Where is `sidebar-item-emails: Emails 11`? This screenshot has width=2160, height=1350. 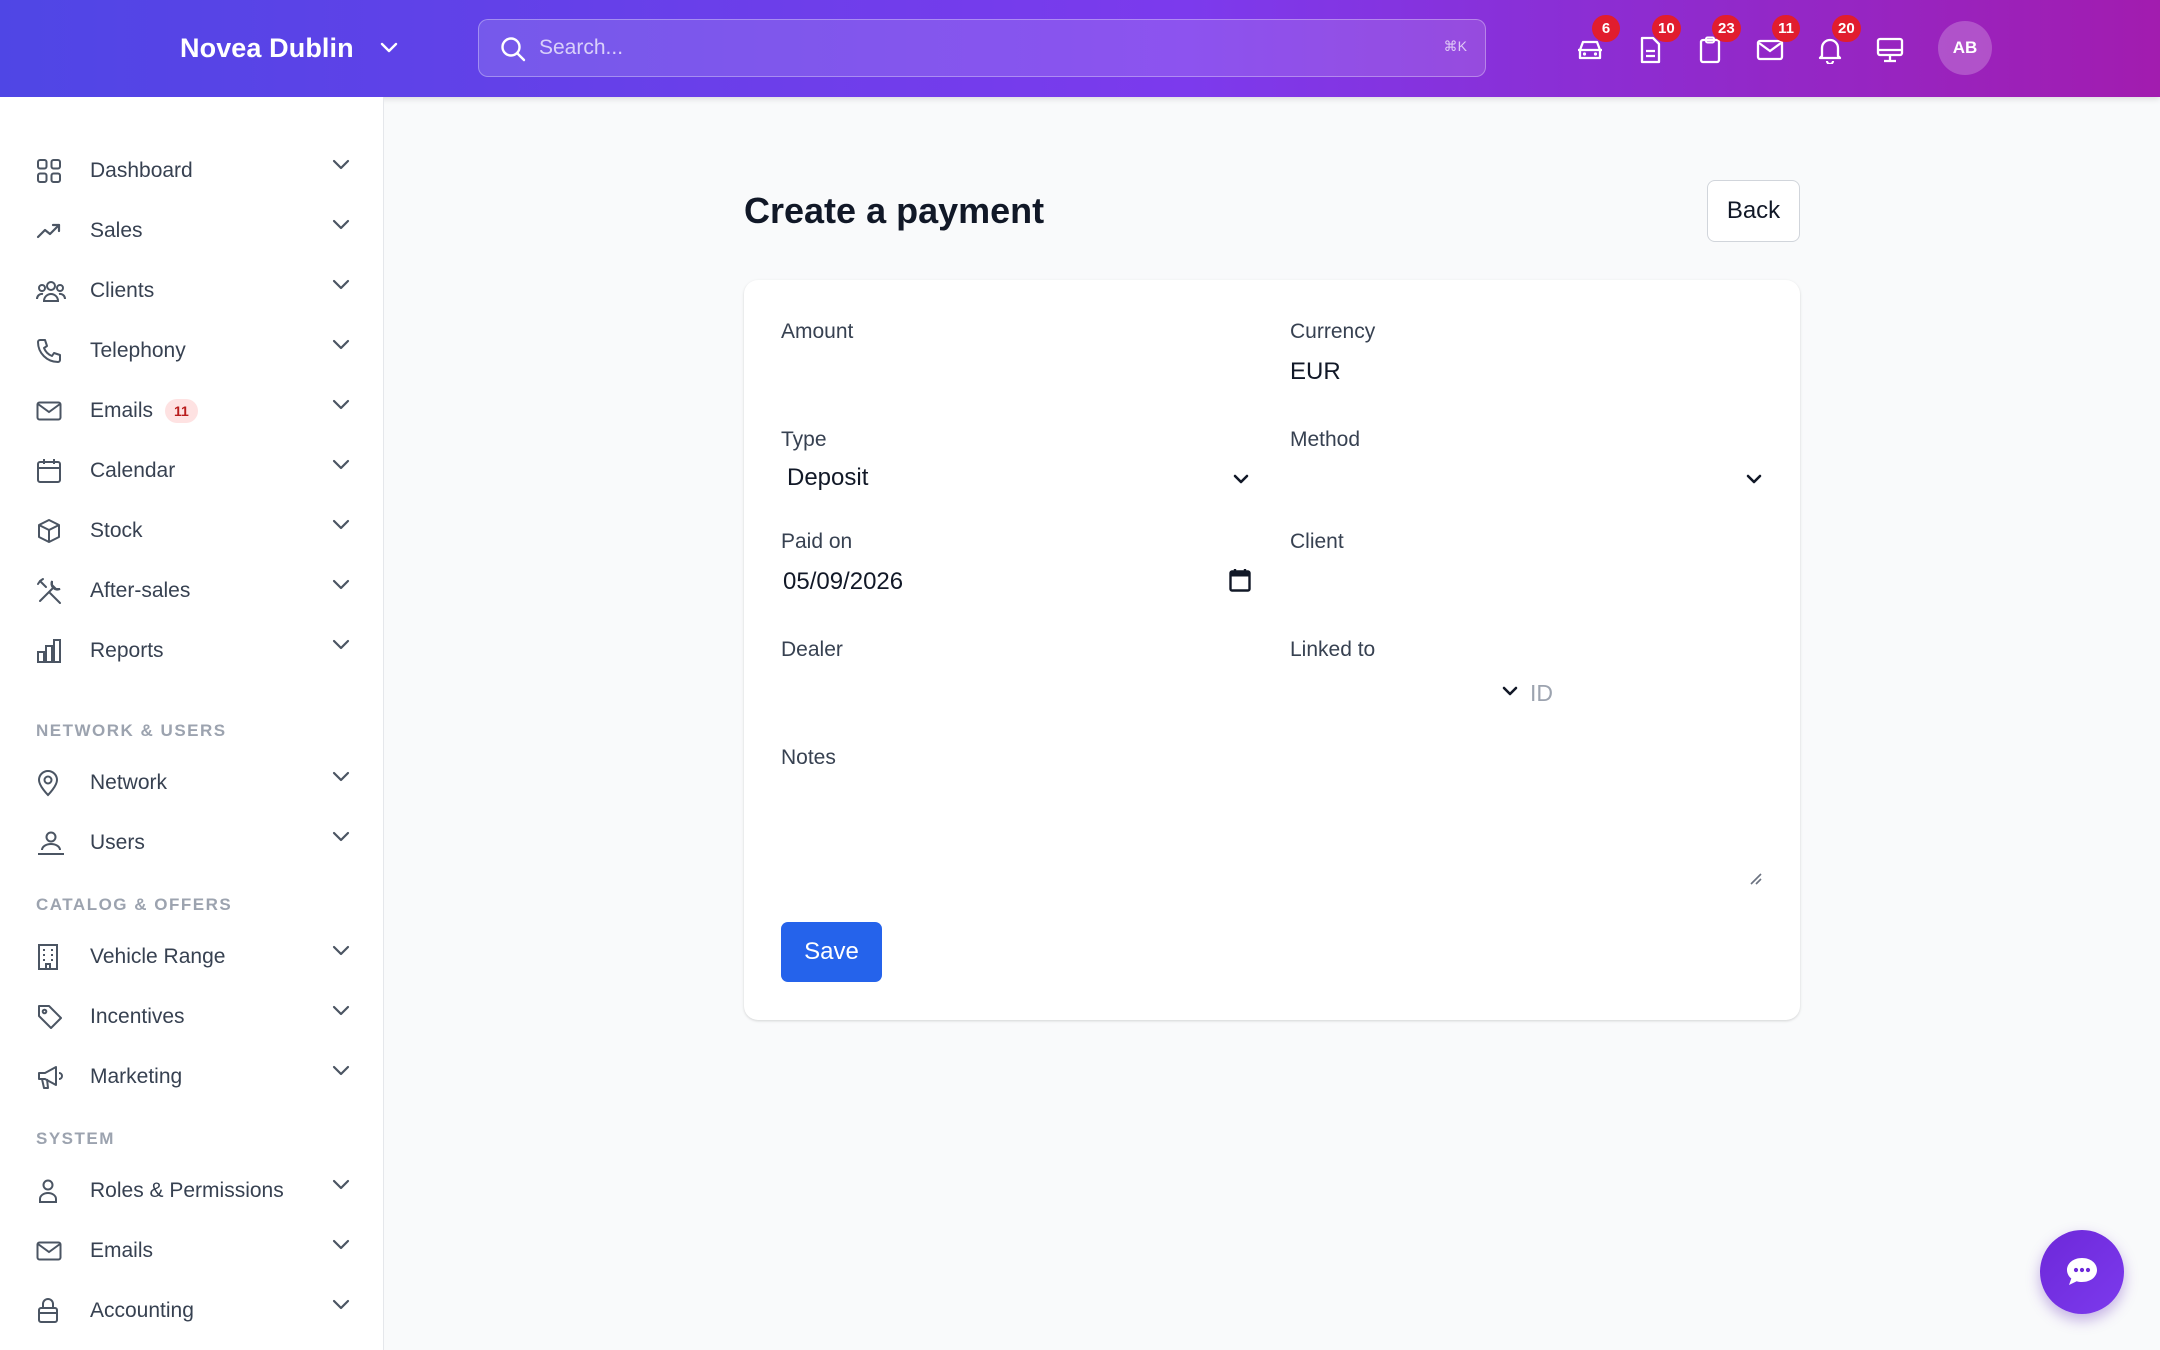 sidebar-item-emails: Emails 11 is located at coordinates (193, 411).